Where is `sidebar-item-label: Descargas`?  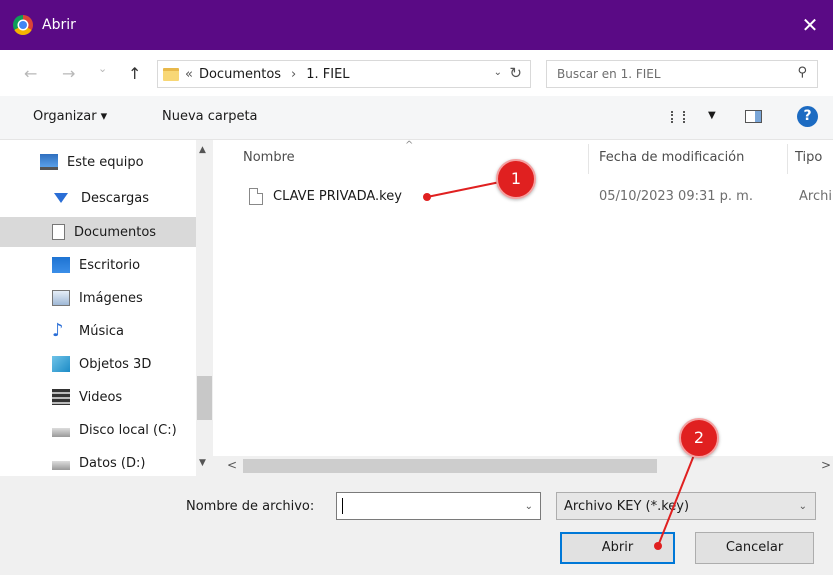
sidebar-item-label: Descargas is located at coordinates (115, 198).